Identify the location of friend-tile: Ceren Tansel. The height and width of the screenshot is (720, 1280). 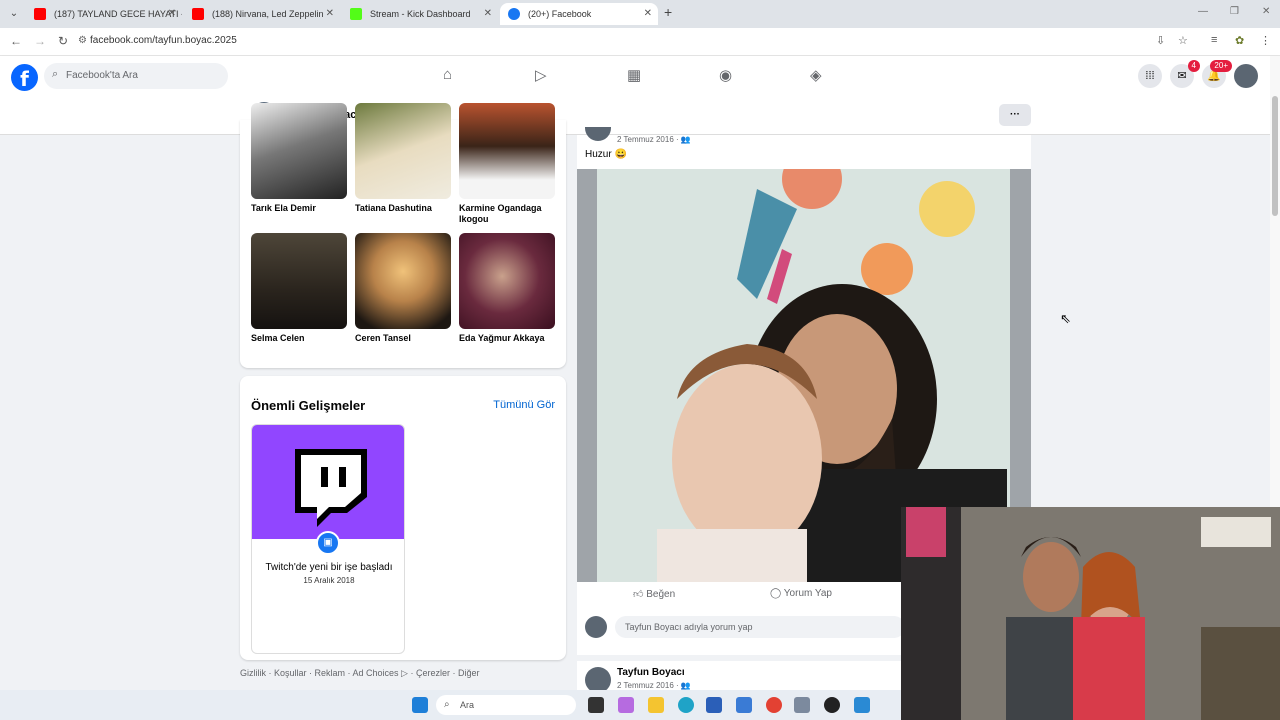
(403, 288).